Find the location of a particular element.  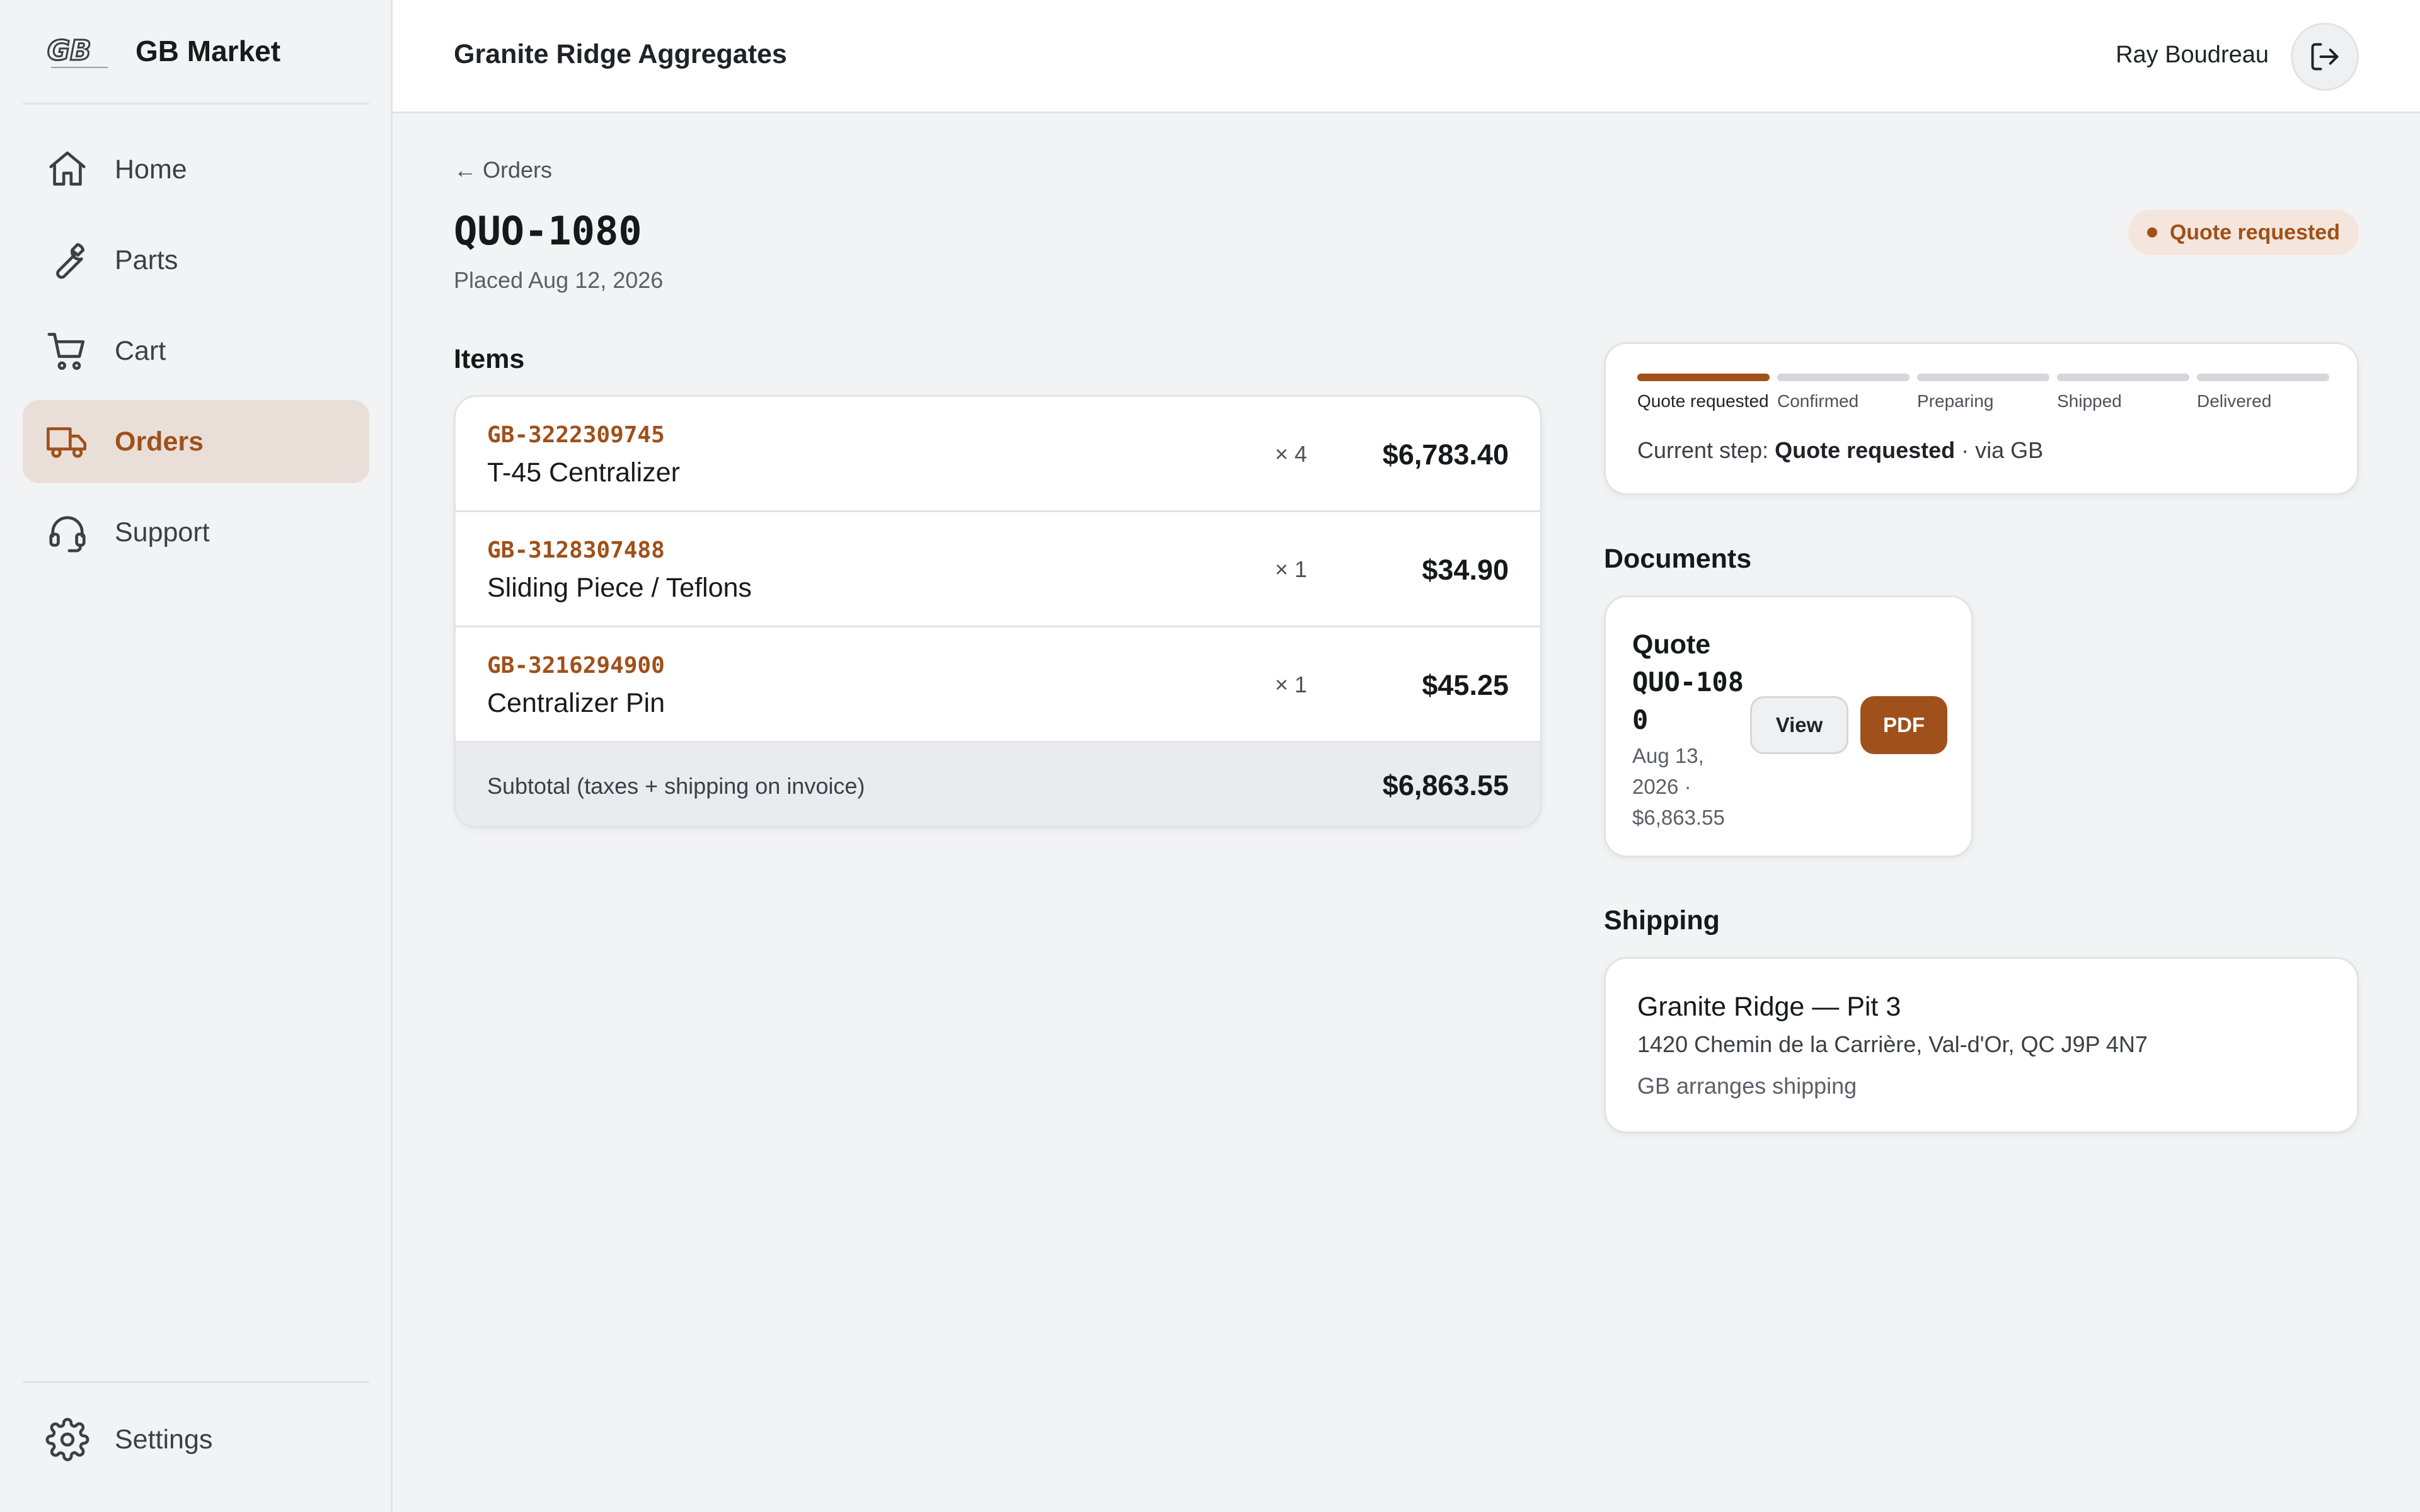

item-price: $34.90 is located at coordinates (1465, 570).